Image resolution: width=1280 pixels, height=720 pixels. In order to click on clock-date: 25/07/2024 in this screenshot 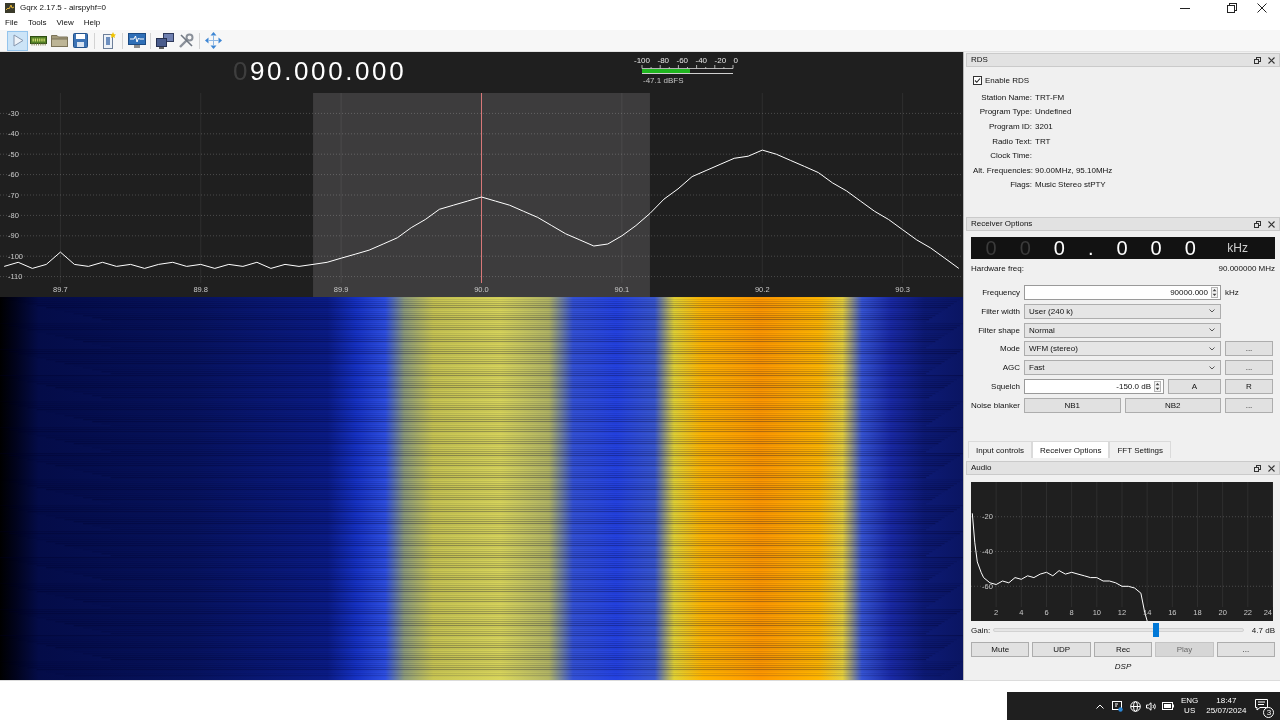, I will do `click(1226, 711)`.